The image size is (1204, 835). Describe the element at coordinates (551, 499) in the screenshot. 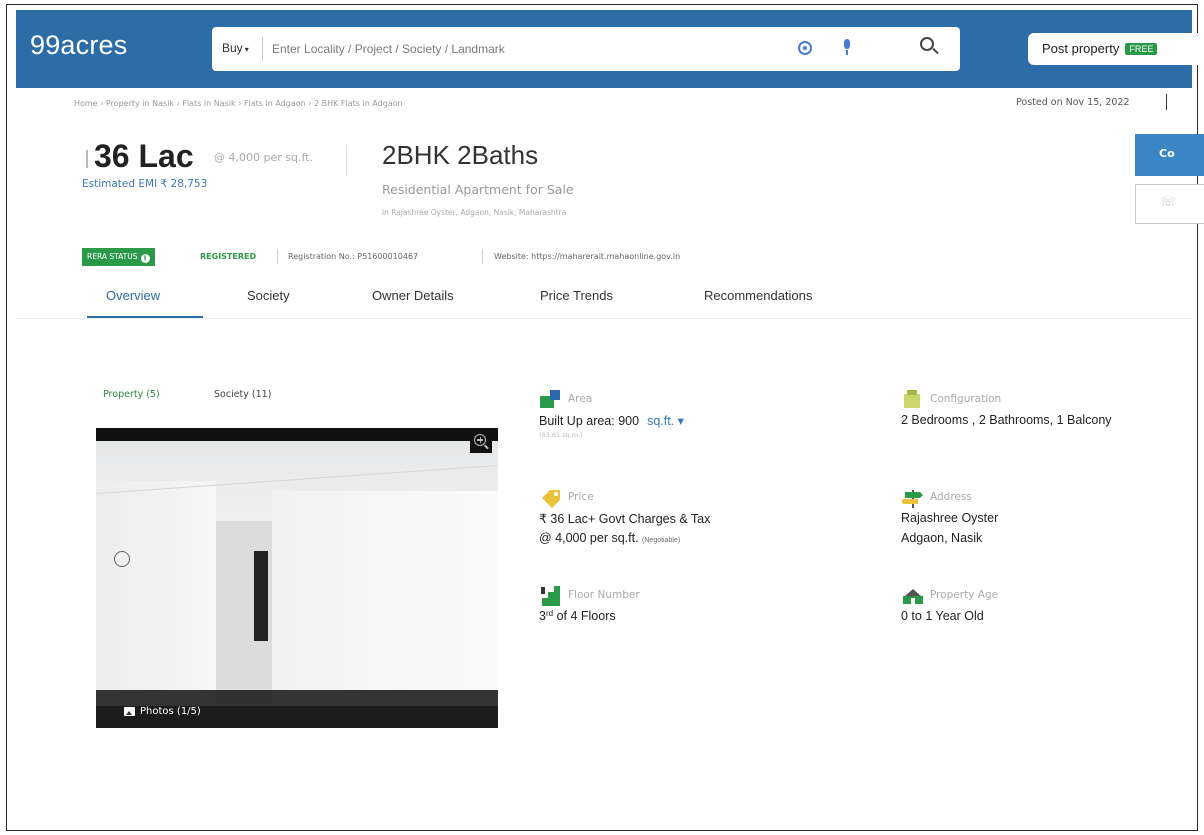

I see `price-tag-icon` at that location.